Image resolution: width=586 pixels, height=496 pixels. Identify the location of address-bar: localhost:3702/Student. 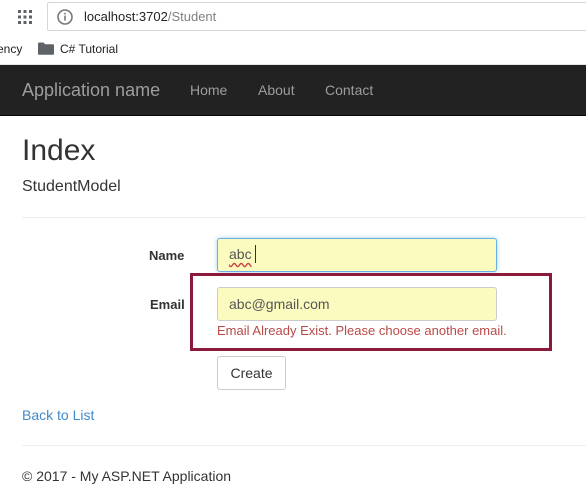
(293, 17).